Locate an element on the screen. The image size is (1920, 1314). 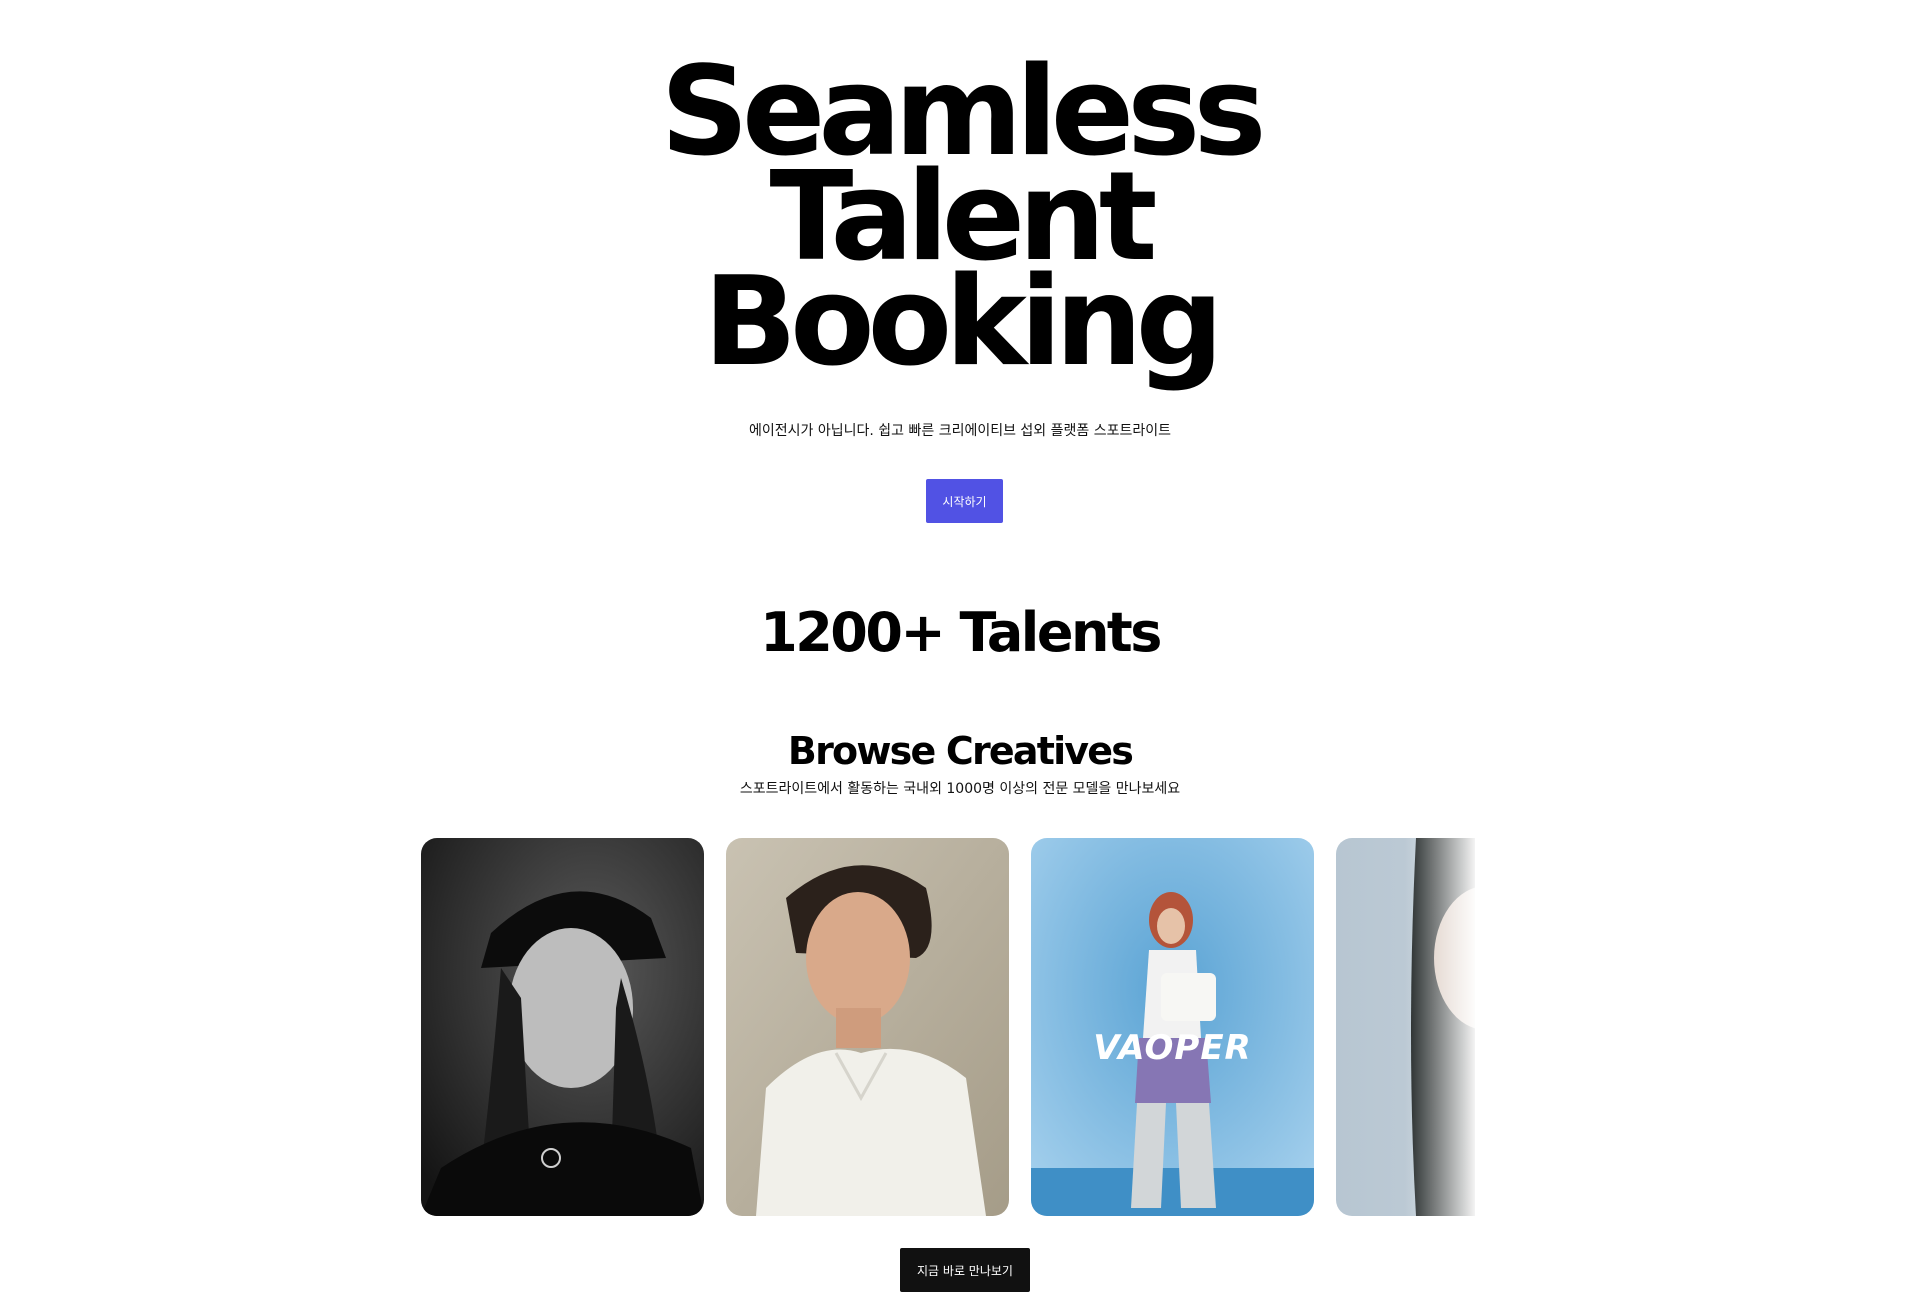
hero-title-line-3: Booking is located at coordinates (963, 322).